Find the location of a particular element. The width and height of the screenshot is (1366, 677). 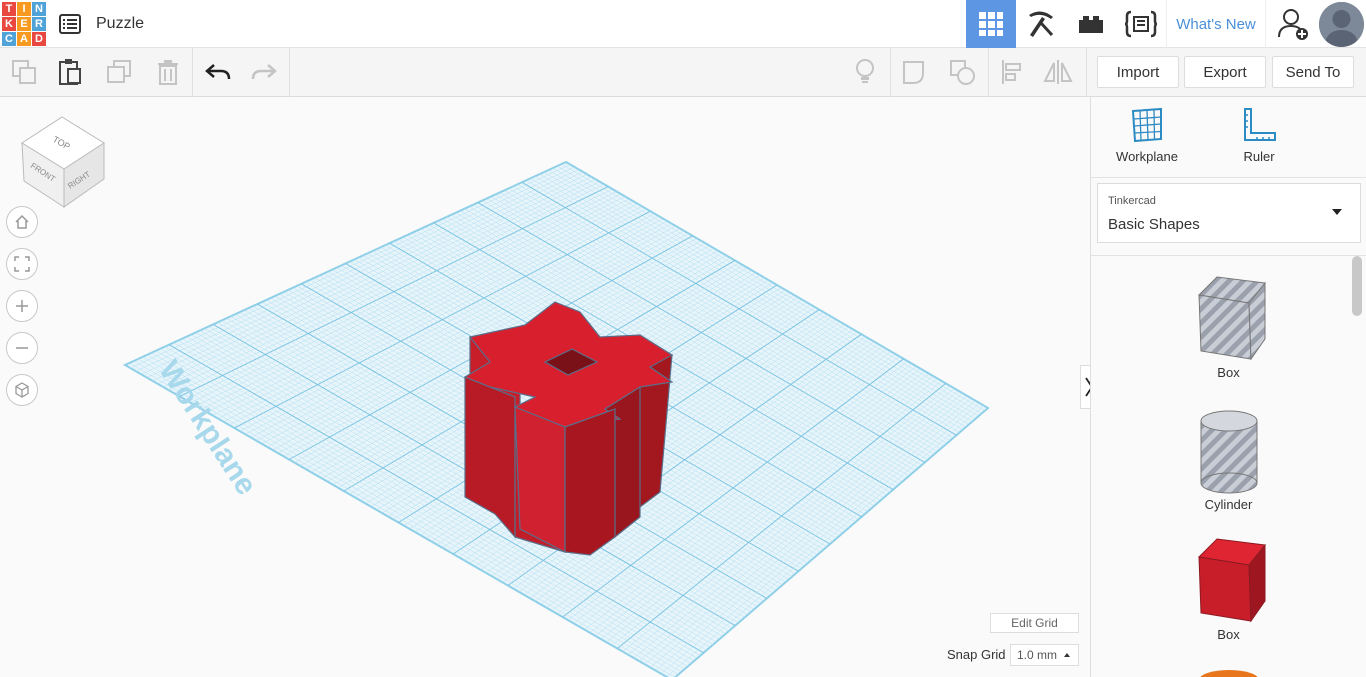

invite-user-button is located at coordinates (1294, 24).